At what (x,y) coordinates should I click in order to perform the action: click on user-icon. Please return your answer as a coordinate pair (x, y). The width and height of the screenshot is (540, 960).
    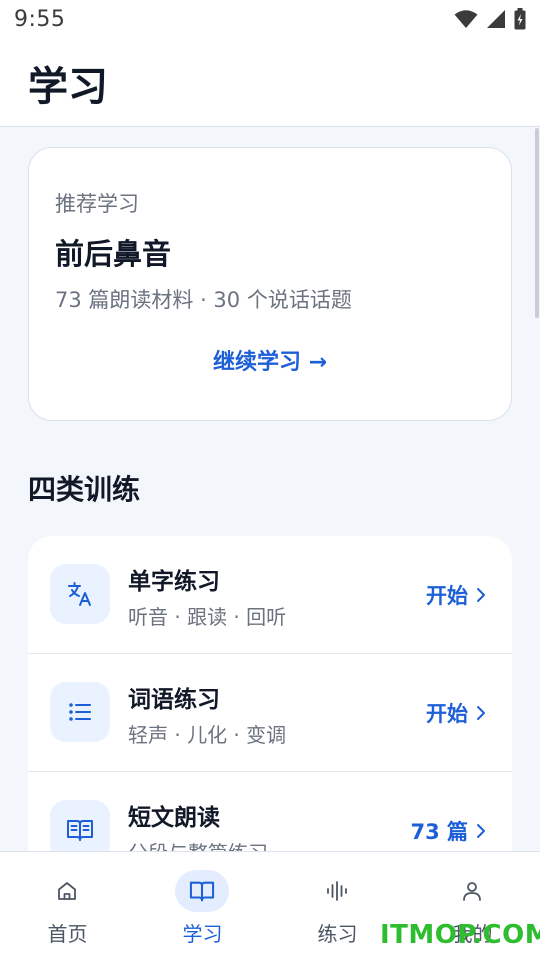
    Looking at the image, I should click on (472, 891).